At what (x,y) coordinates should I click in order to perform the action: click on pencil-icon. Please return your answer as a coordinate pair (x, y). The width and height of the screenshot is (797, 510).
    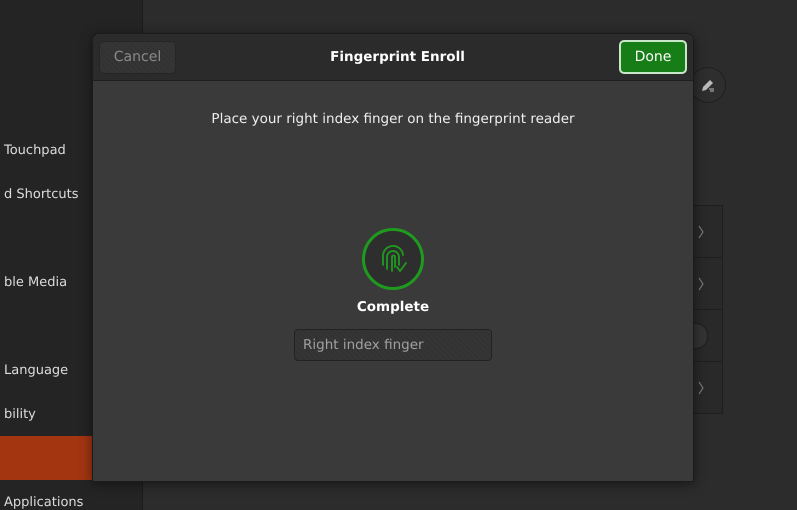
    Looking at the image, I should click on (708, 85).